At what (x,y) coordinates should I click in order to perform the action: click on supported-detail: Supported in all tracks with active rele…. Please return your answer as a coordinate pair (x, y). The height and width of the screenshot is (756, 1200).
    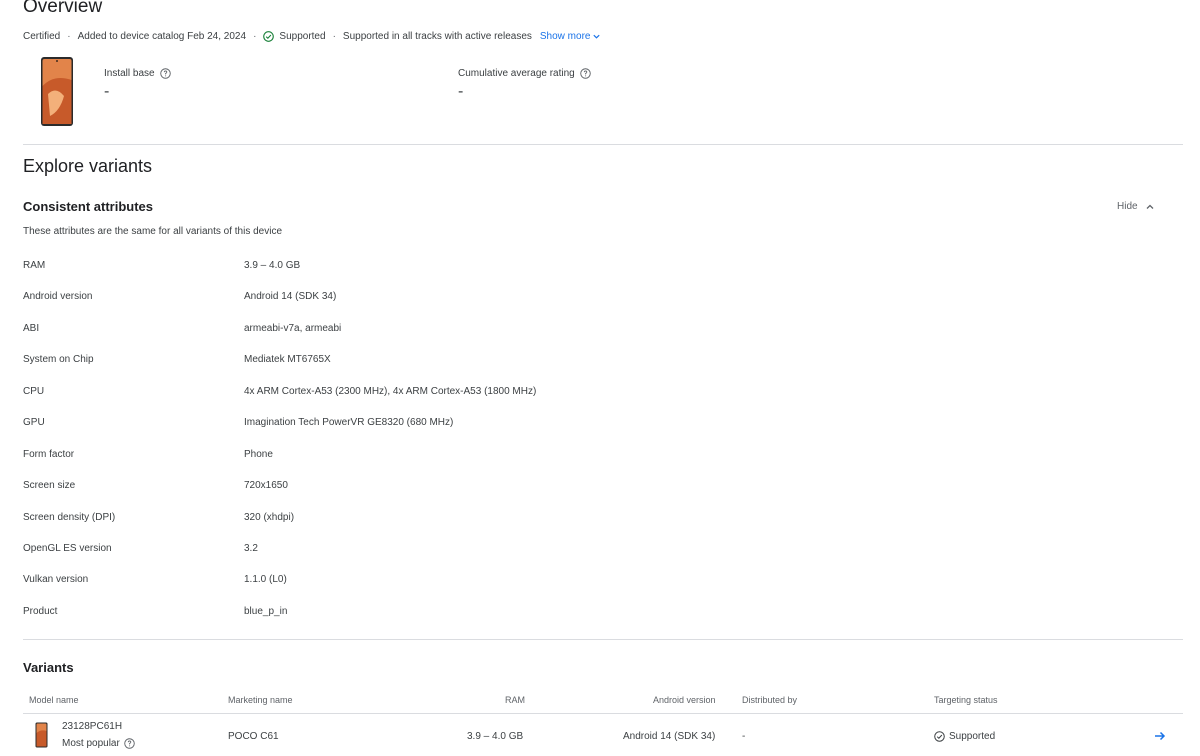
    Looking at the image, I should click on (437, 36).